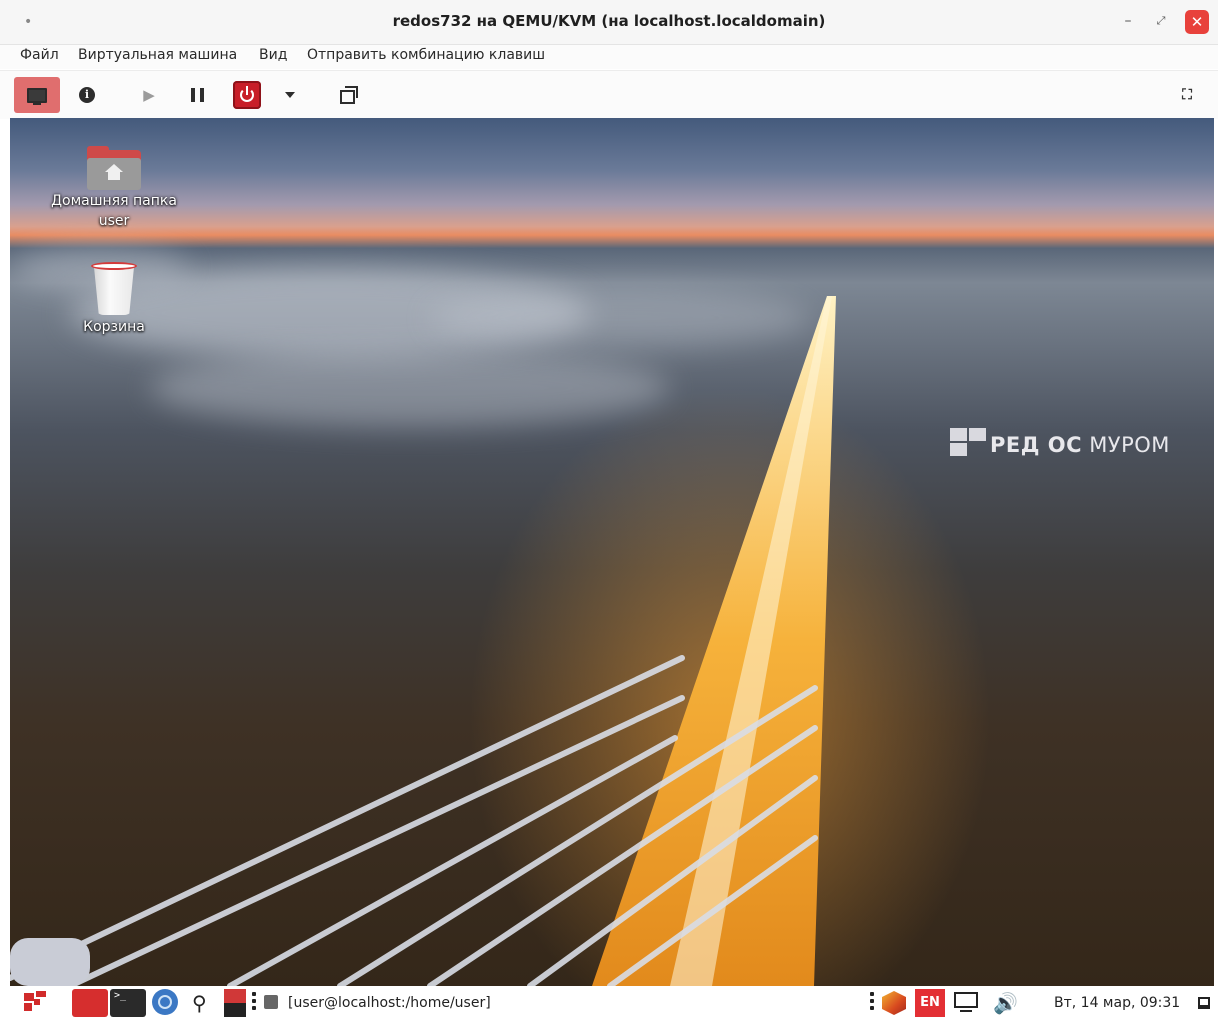 The image size is (1218, 1020). What do you see at coordinates (389, 1003) in the screenshot?
I see `task-label: [user@localhost:/home/user]` at bounding box center [389, 1003].